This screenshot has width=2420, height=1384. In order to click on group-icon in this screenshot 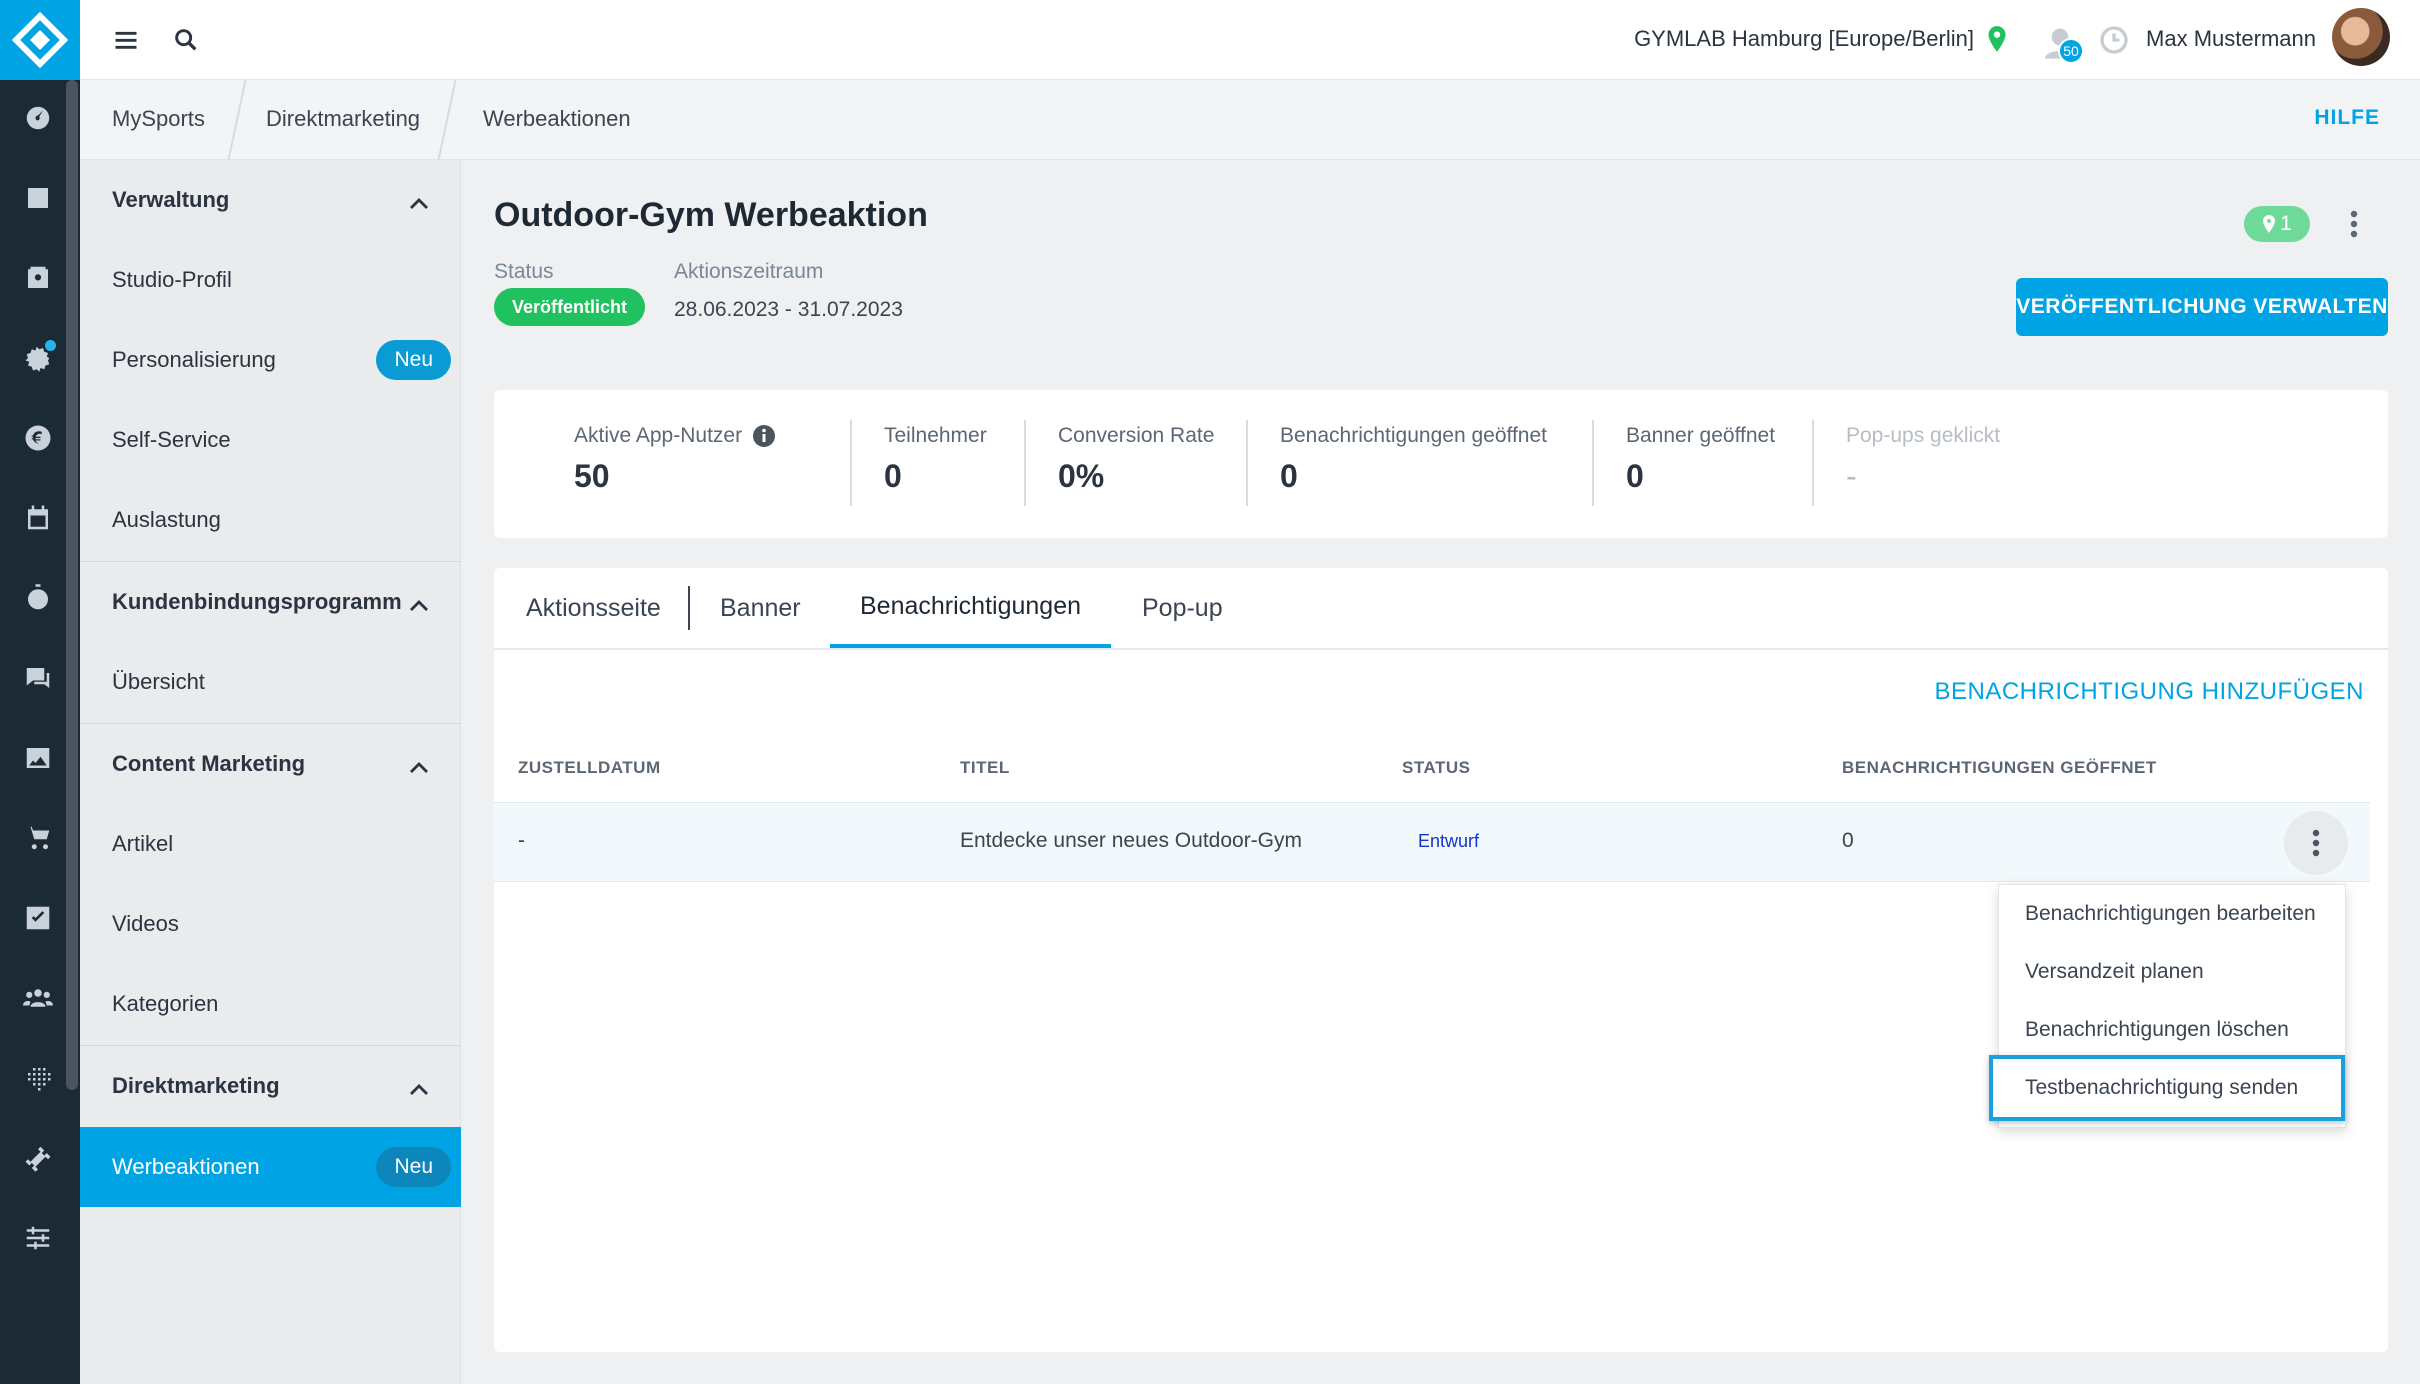, I will do `click(38, 998)`.